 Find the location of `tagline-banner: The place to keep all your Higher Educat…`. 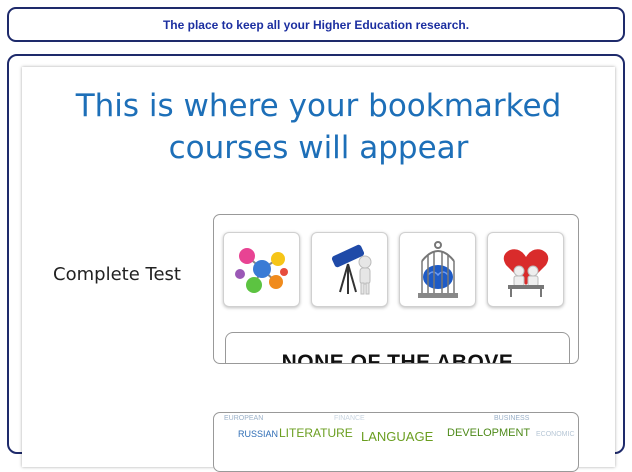

tagline-banner: The place to keep all your Higher Educat… is located at coordinates (316, 24).